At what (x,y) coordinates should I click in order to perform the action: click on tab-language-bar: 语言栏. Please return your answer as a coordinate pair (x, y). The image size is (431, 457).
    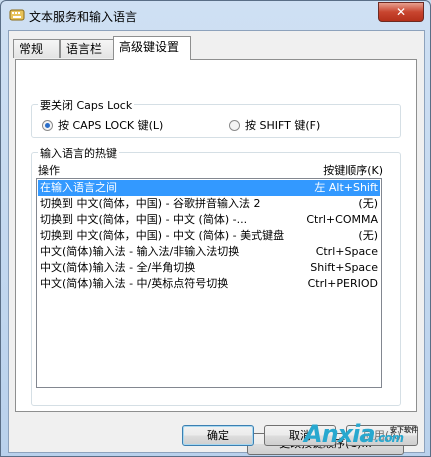
    Looking at the image, I should click on (87, 48).